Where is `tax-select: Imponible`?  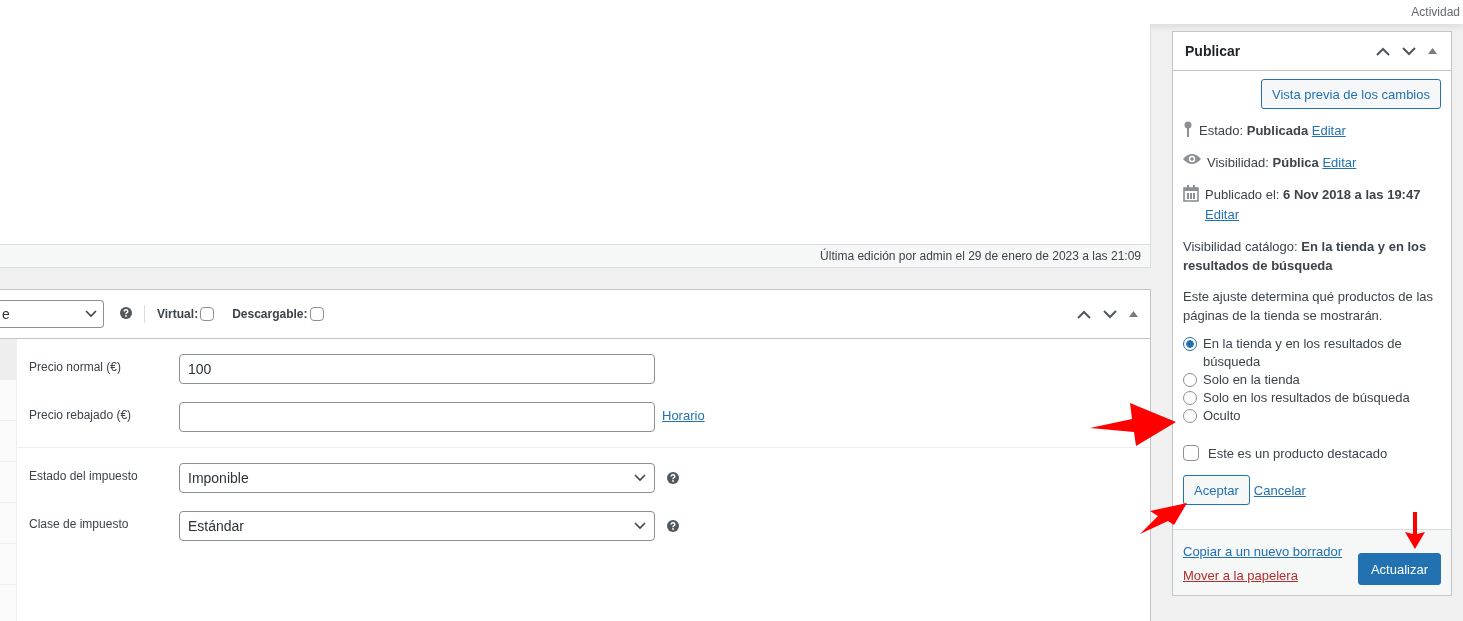
tax-select: Imponible is located at coordinates (417, 478).